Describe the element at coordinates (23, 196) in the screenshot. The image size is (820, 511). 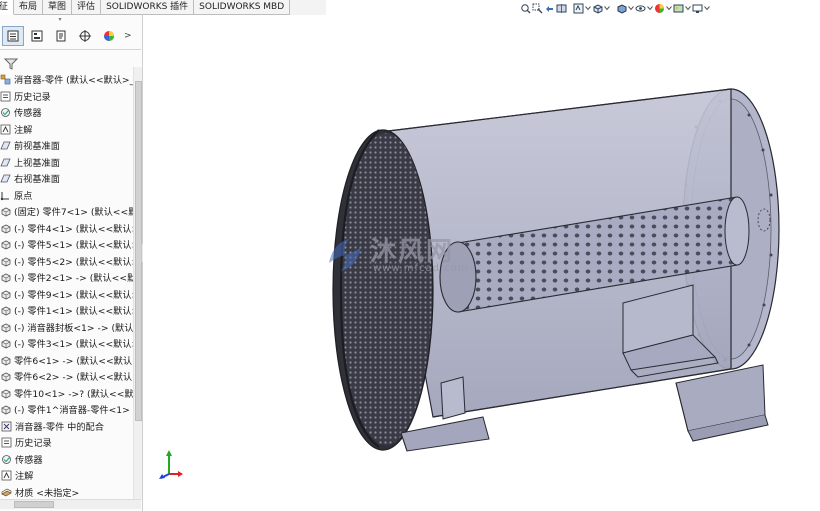
I see `tree-item-label: 原点` at that location.